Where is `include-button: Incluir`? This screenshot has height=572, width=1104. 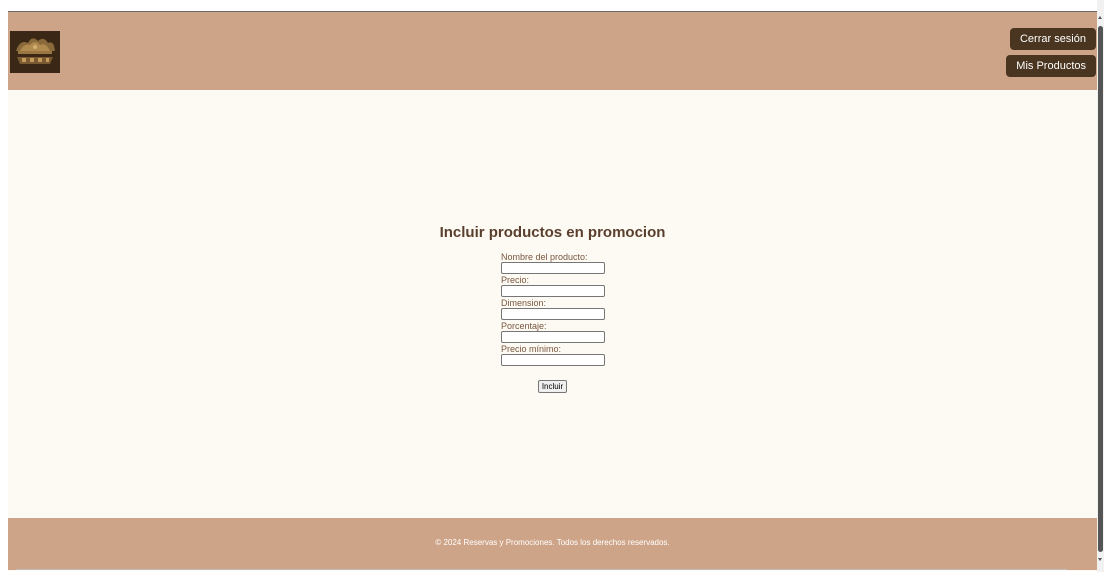 include-button: Incluir is located at coordinates (552, 386).